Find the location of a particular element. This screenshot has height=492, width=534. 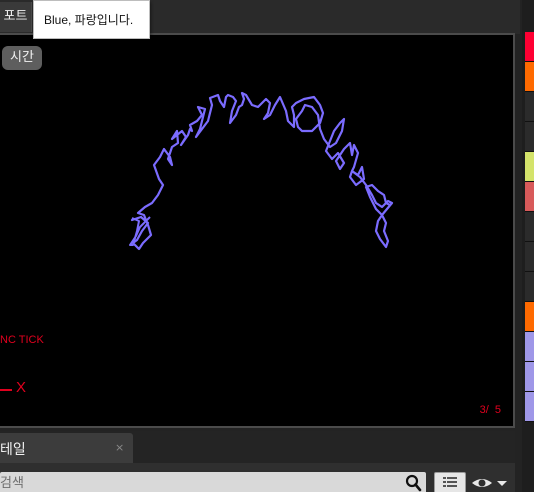

search-box is located at coordinates (213, 482).